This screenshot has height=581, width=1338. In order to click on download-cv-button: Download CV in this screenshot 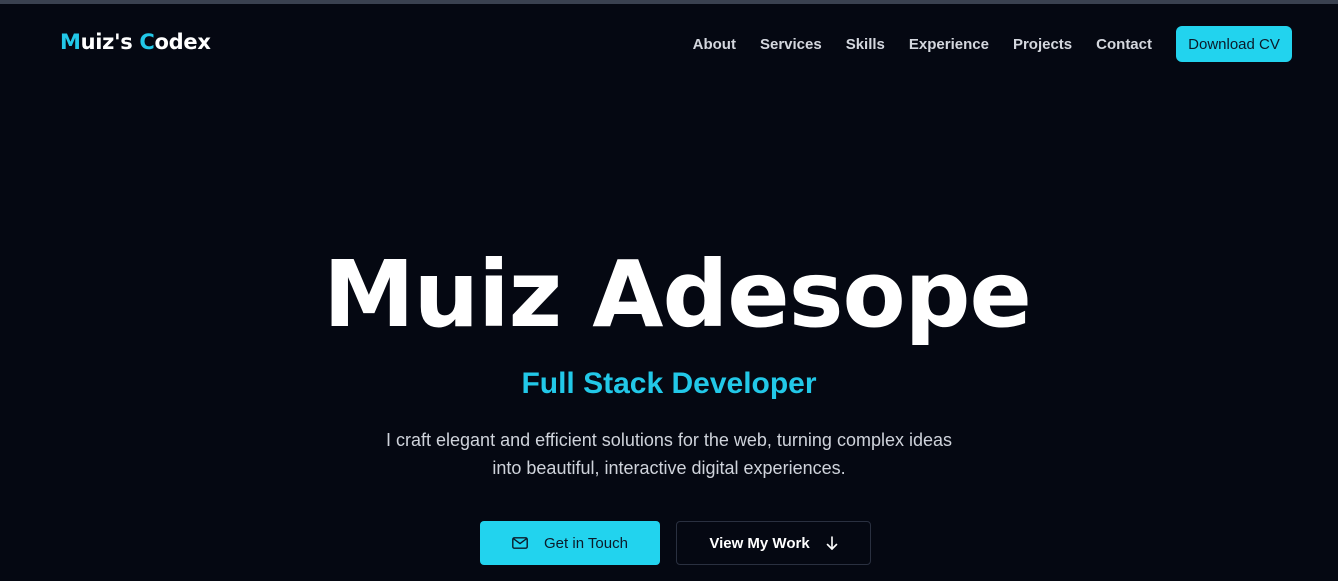, I will do `click(1234, 44)`.